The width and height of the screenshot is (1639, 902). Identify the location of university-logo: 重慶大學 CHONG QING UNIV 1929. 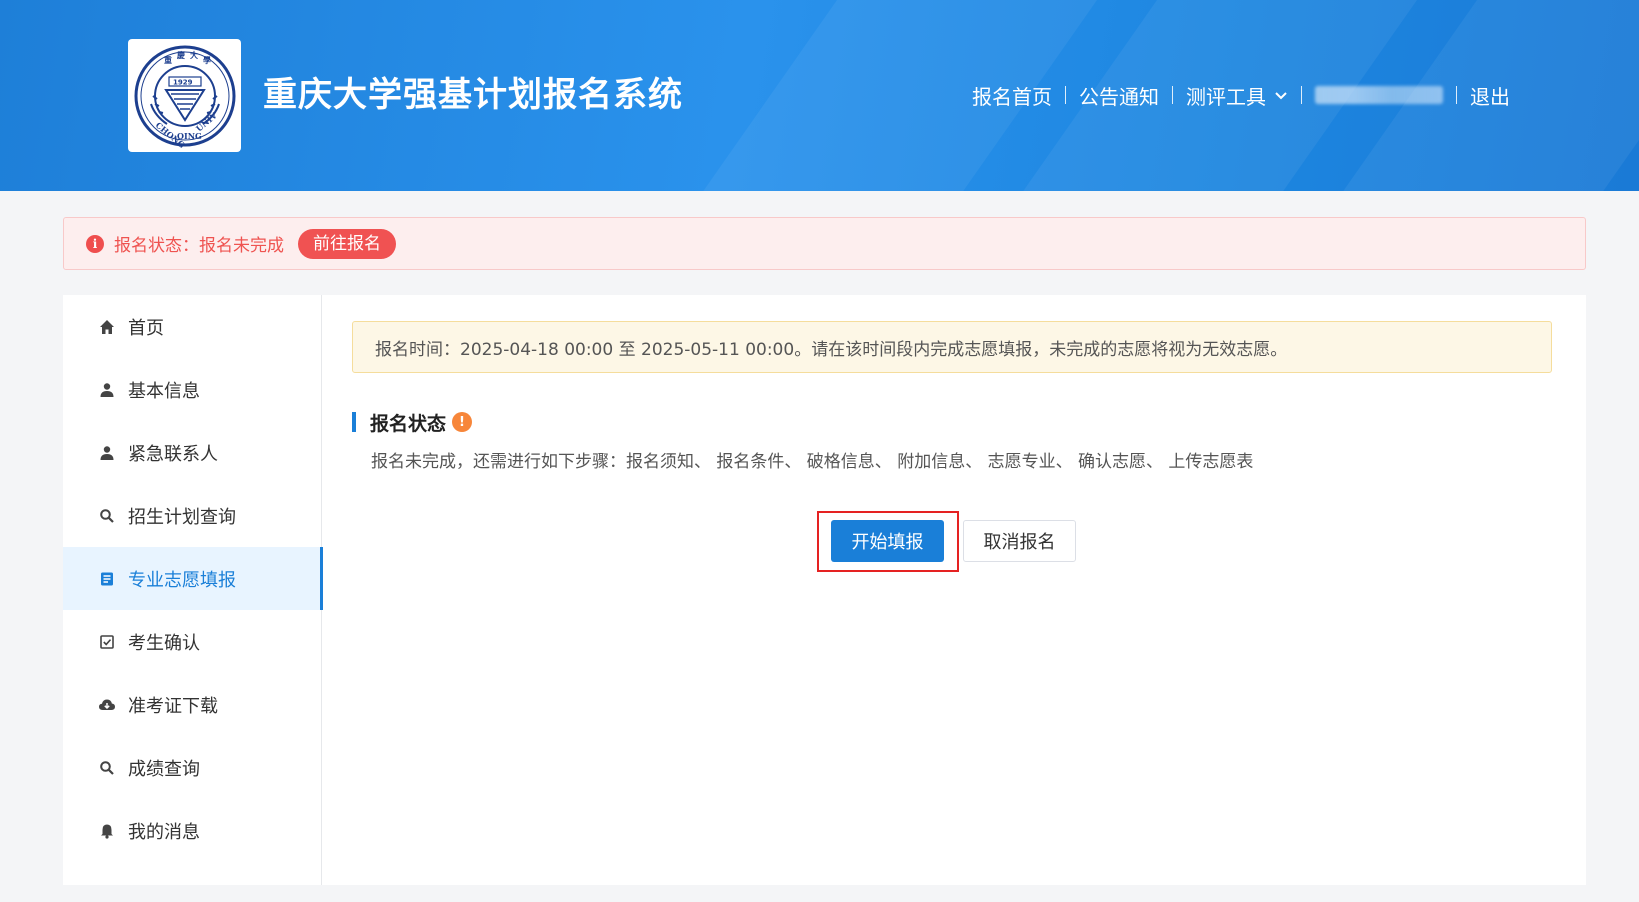
(184, 95).